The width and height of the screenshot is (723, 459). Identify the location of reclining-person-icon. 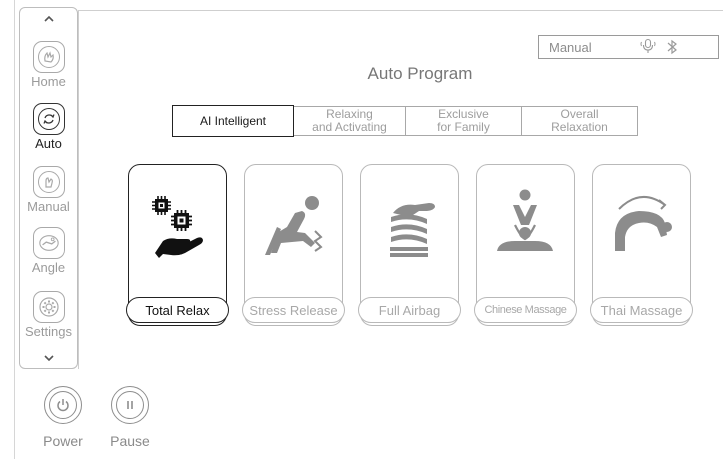
(294, 225).